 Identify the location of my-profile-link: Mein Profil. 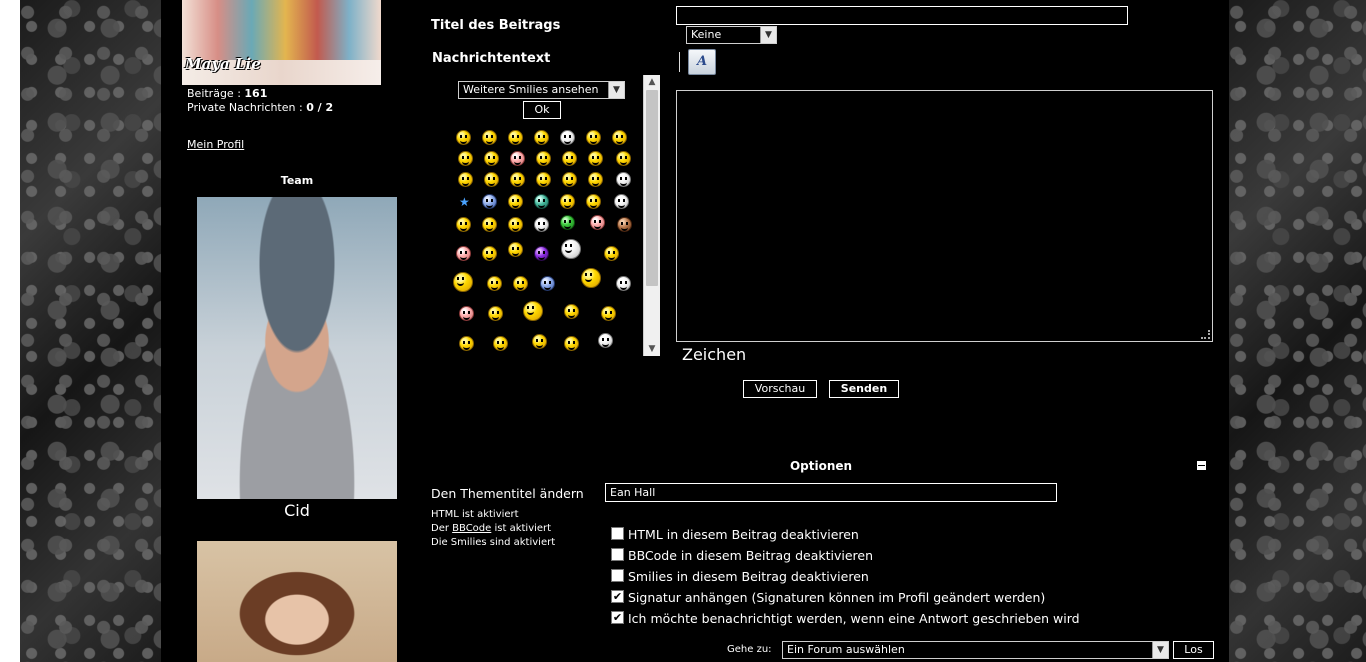
(215, 144).